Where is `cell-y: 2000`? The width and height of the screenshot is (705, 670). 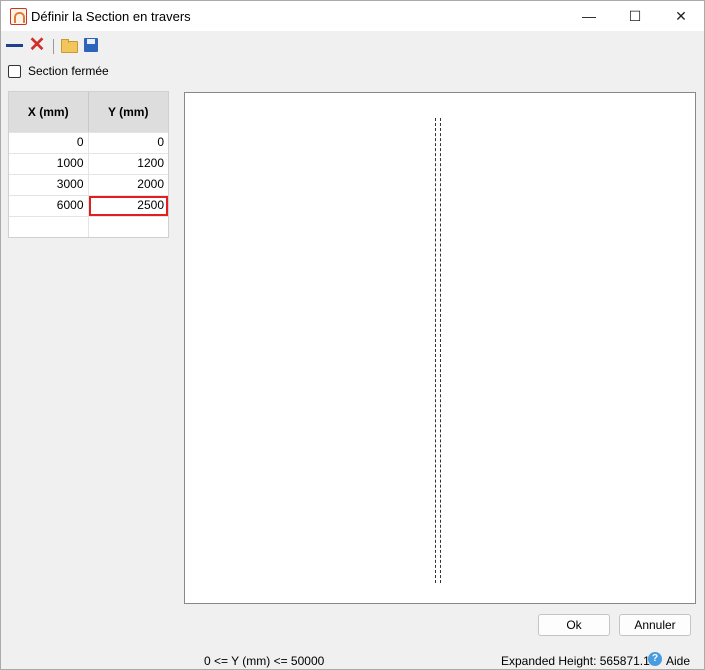
cell-y: 2000 is located at coordinates (129, 185).